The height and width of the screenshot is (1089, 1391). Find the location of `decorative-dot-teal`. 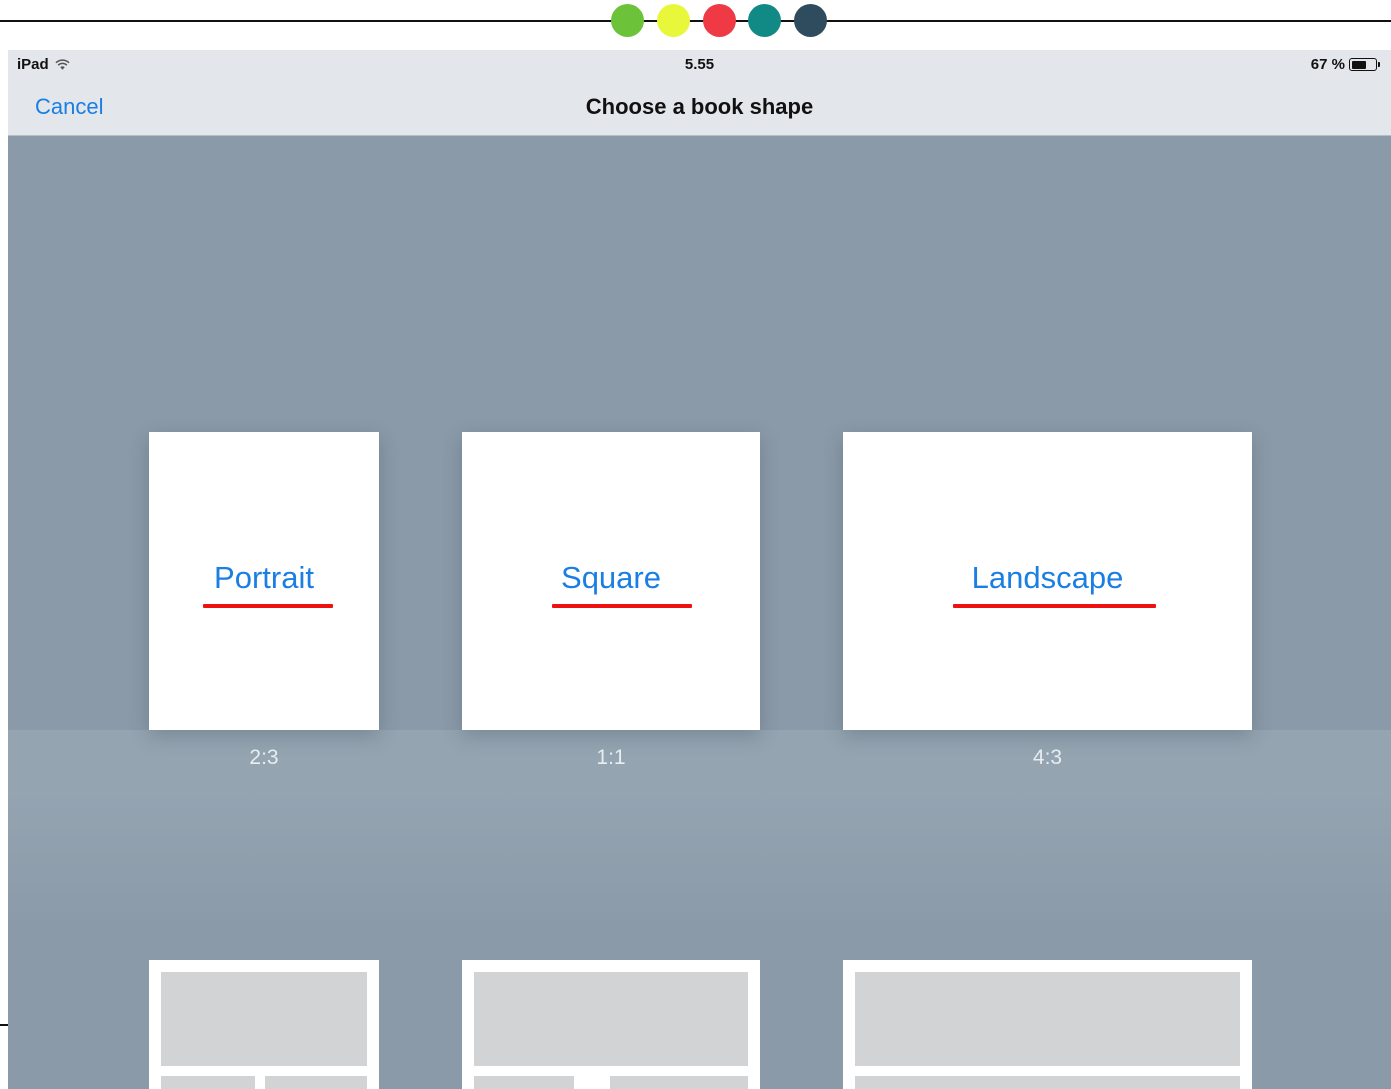

decorative-dot-teal is located at coordinates (764, 20).